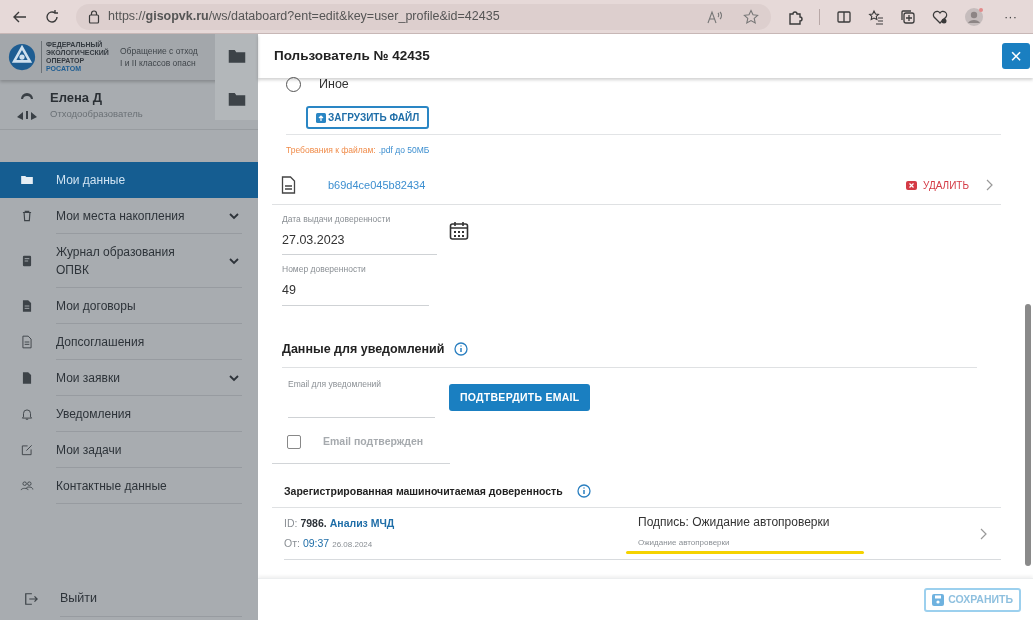 This screenshot has height=620, width=1033. I want to click on logout-icon, so click(31, 599).